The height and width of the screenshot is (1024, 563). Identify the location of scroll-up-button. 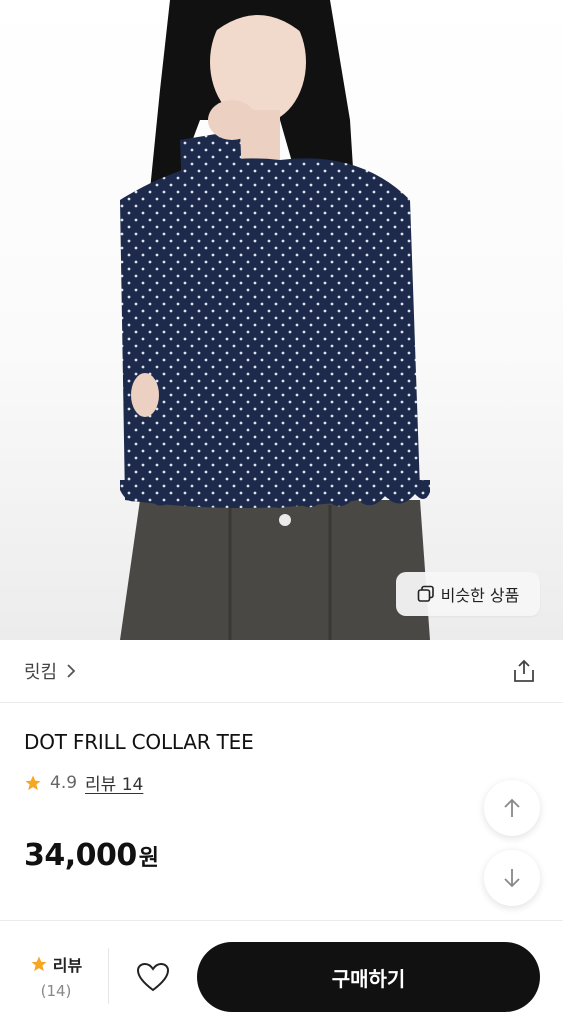
(512, 808).